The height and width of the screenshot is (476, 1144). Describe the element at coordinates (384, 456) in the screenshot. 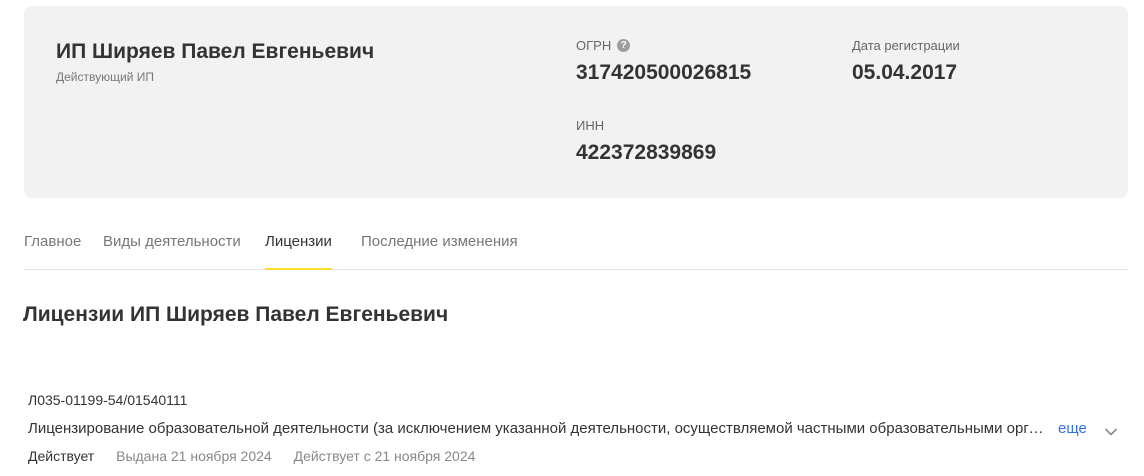

I see `license-valid-from: Действует с 21 ноября 2024` at that location.